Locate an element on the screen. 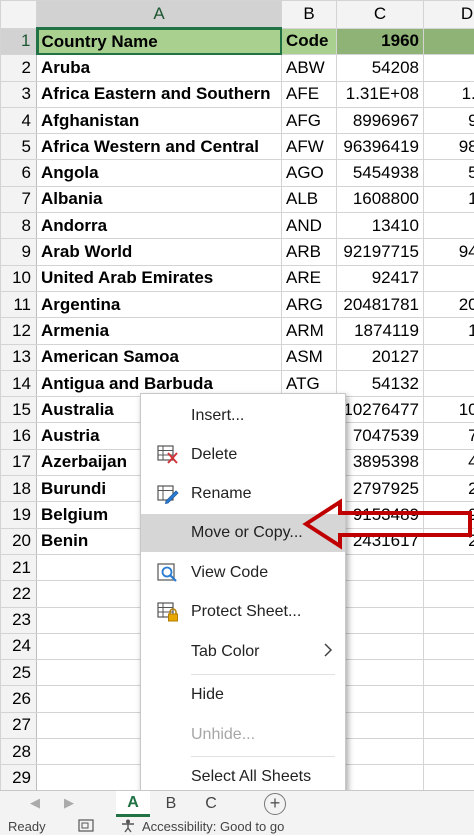 Image resolution: width=474 pixels, height=836 pixels. row-header: 4 is located at coordinates (19, 120).